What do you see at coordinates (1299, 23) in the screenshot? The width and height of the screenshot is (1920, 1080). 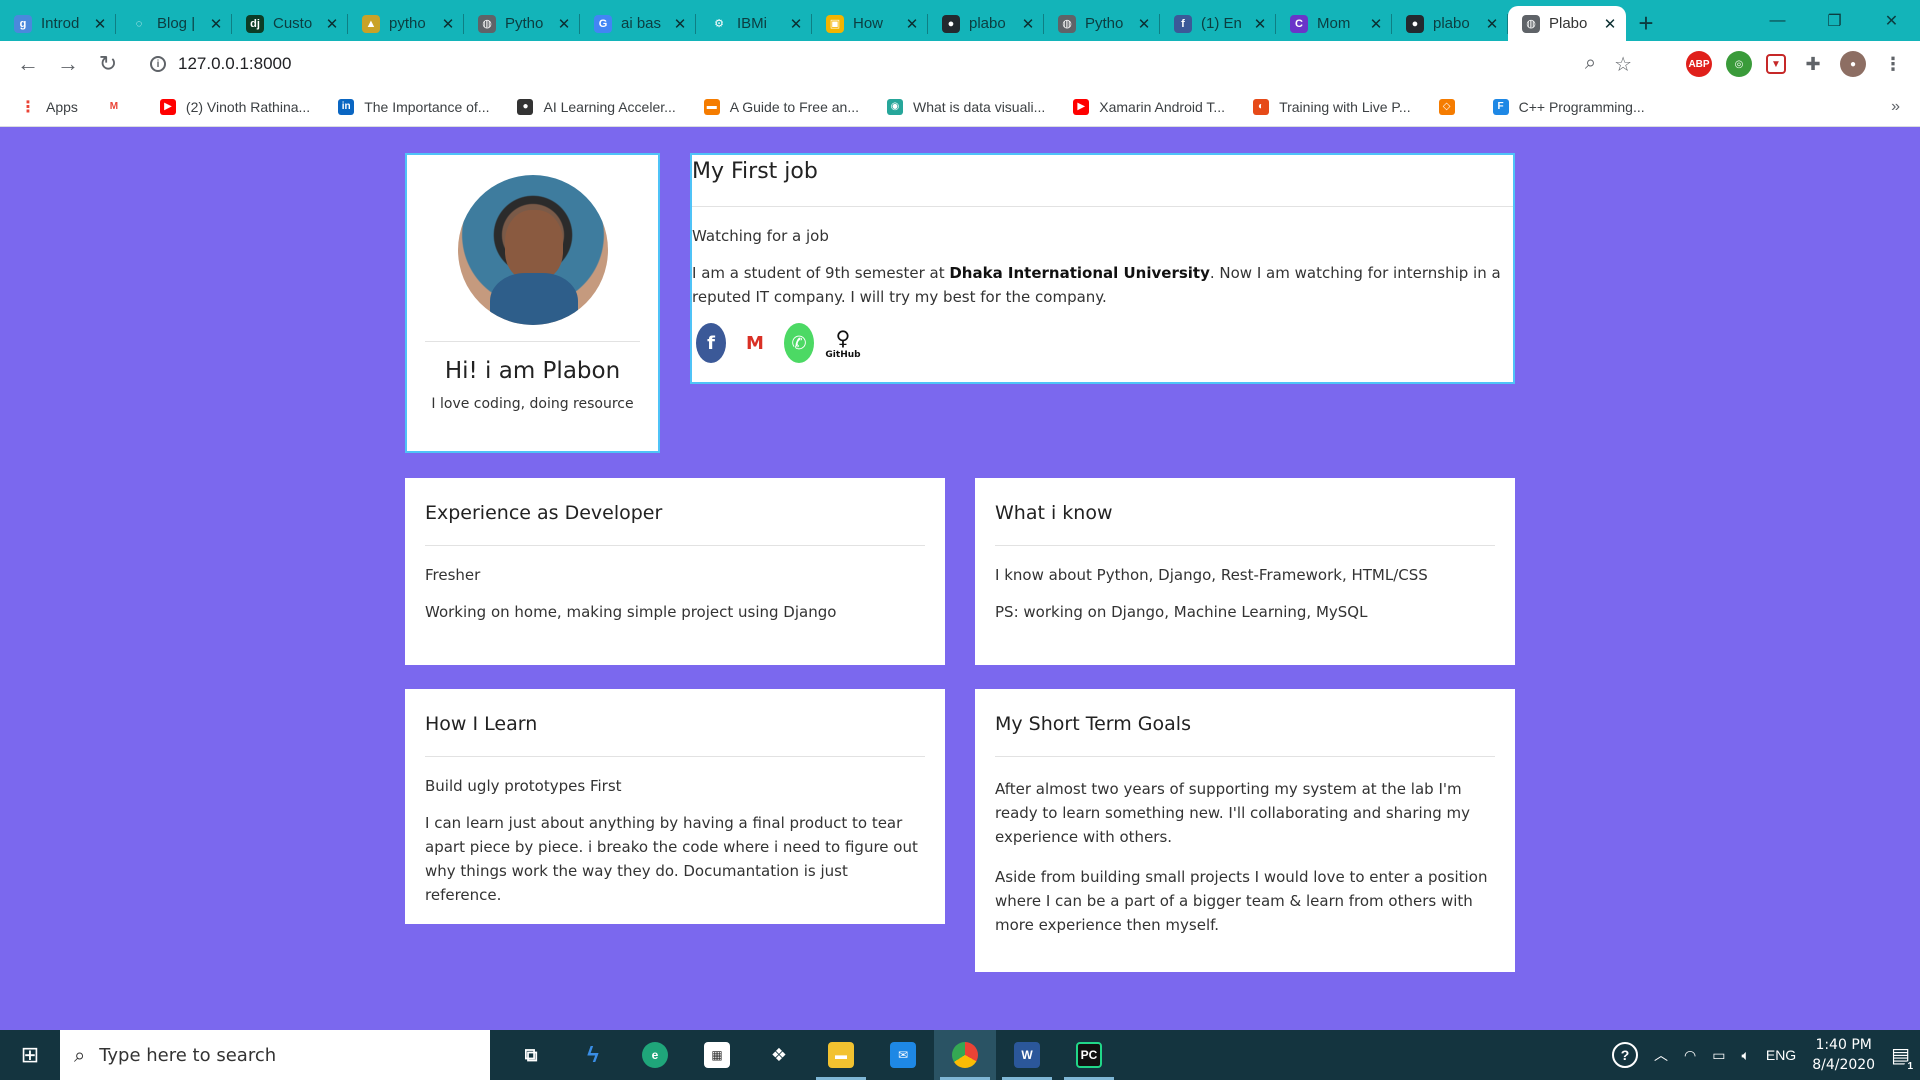 I see `tab-favicon-icon: C` at bounding box center [1299, 23].